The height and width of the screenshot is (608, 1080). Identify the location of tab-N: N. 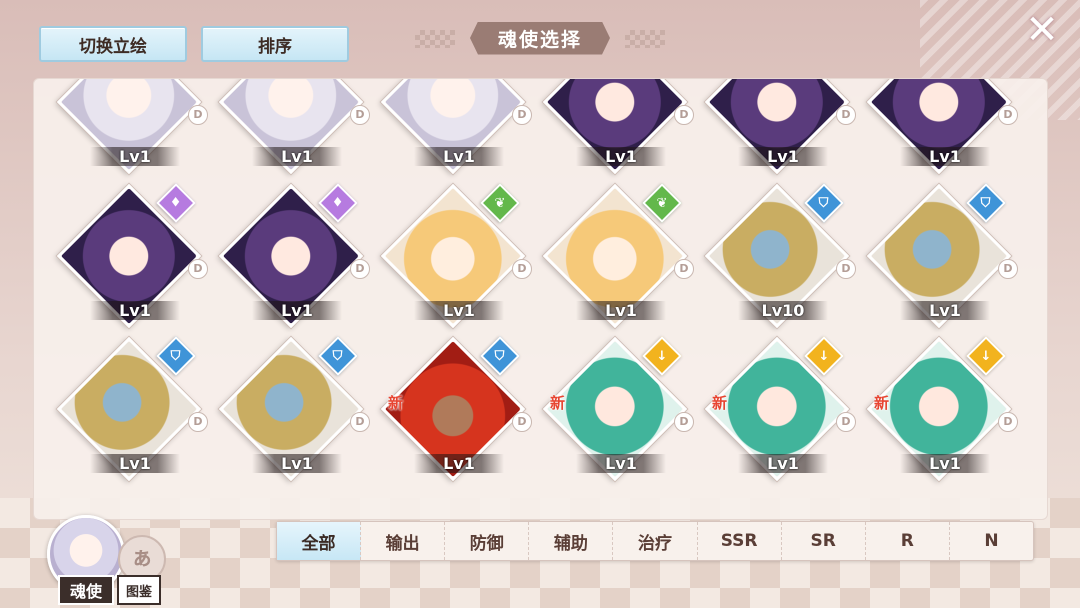
(991, 541).